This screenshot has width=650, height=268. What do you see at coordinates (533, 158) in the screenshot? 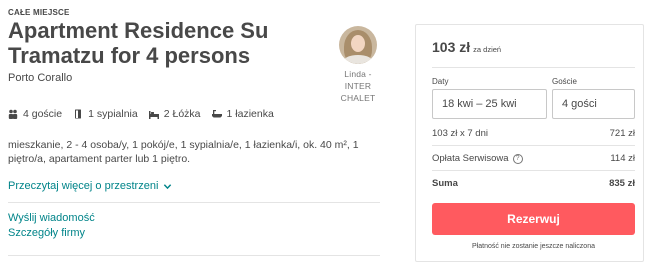
I see `service-fee-row: Opłata Serwisowa ? 114 zł` at bounding box center [533, 158].